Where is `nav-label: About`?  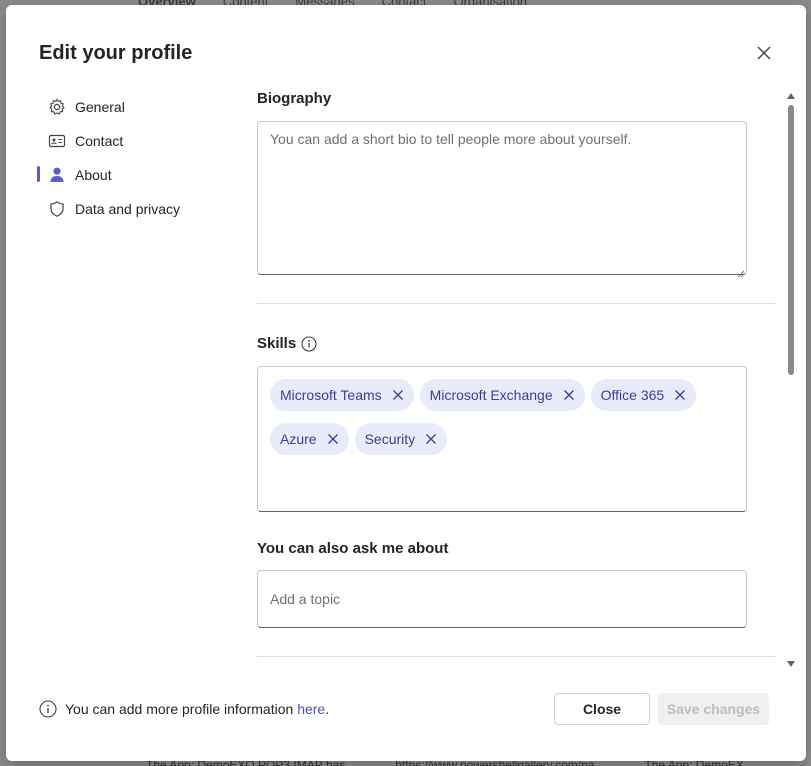
nav-label: About is located at coordinates (93, 175).